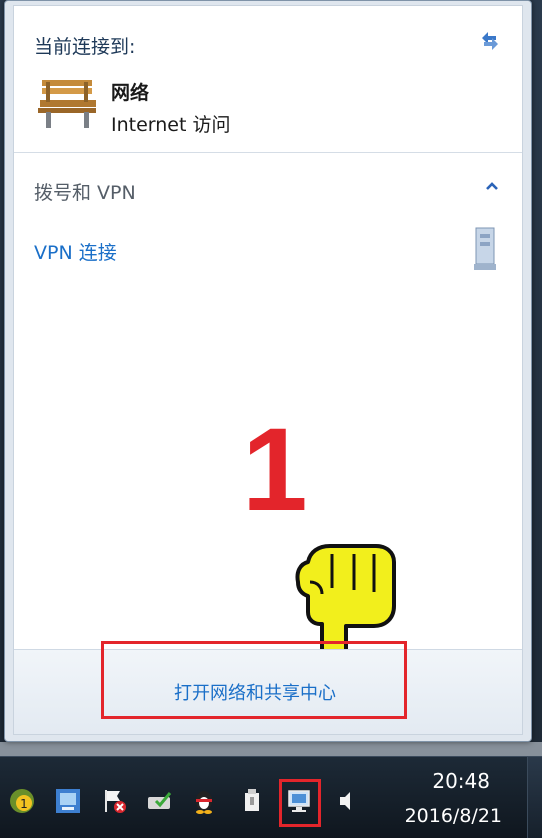 This screenshot has height=838, width=542. What do you see at coordinates (24, 804) in the screenshot?
I see `svg-text: 1` at bounding box center [24, 804].